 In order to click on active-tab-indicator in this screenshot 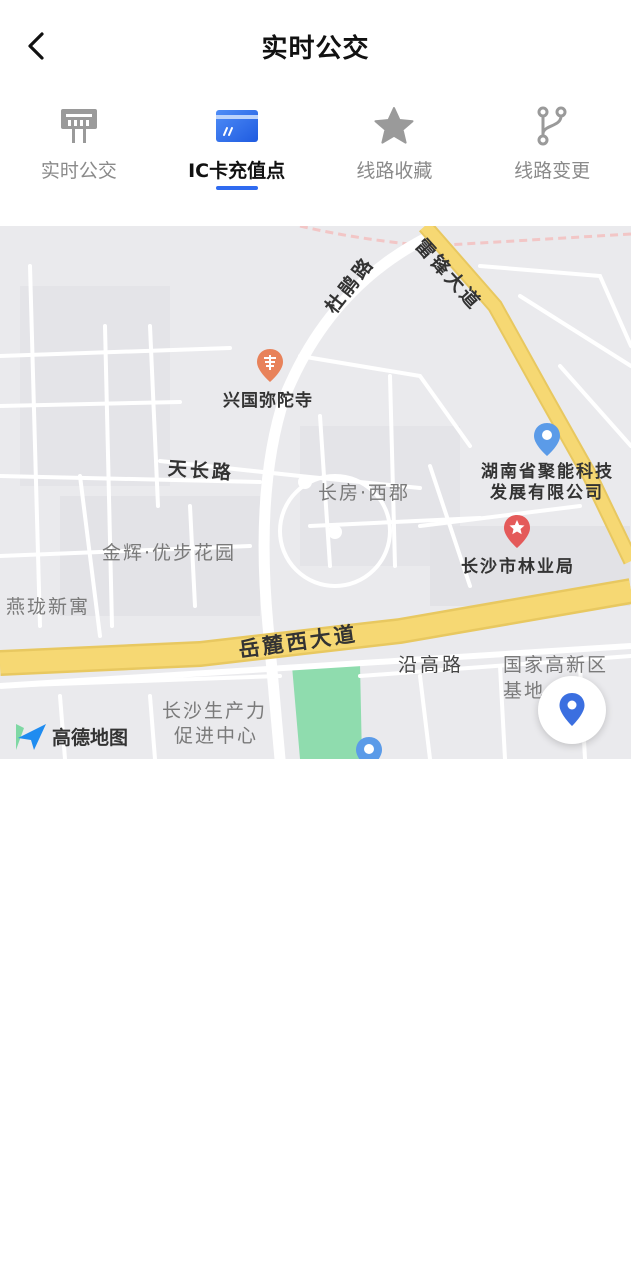, I will do `click(236, 188)`.